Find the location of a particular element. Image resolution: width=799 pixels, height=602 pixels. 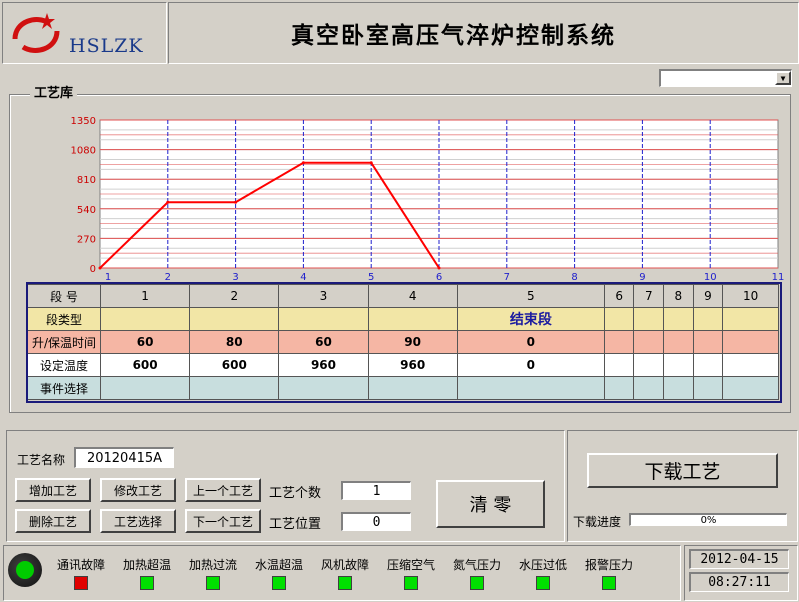

x-tick-label: 3 is located at coordinates (235, 277).